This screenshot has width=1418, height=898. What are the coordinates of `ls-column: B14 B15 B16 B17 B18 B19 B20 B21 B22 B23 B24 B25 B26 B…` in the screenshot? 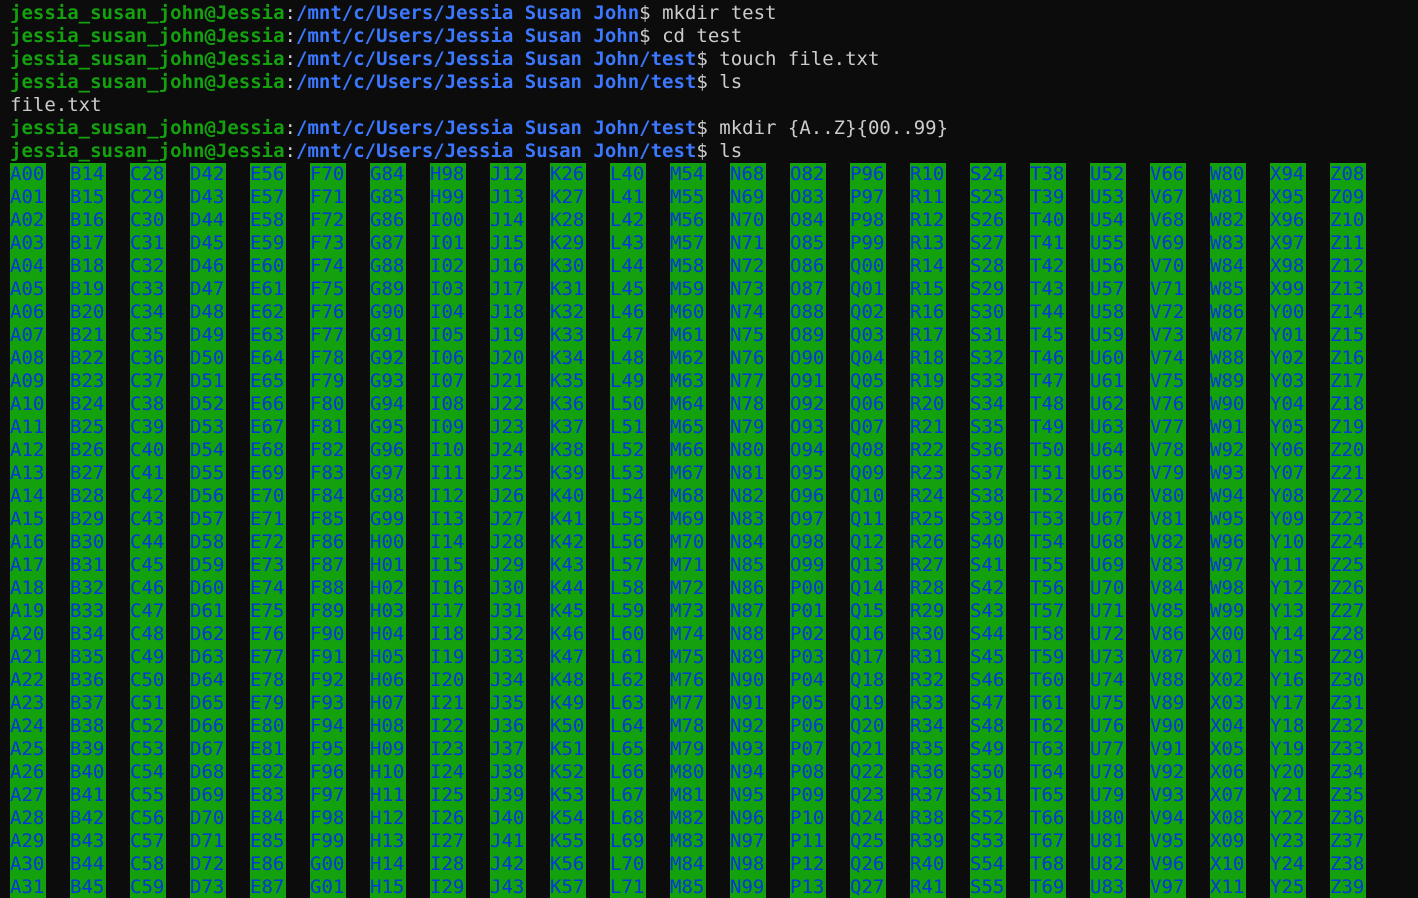 It's located at (88, 530).